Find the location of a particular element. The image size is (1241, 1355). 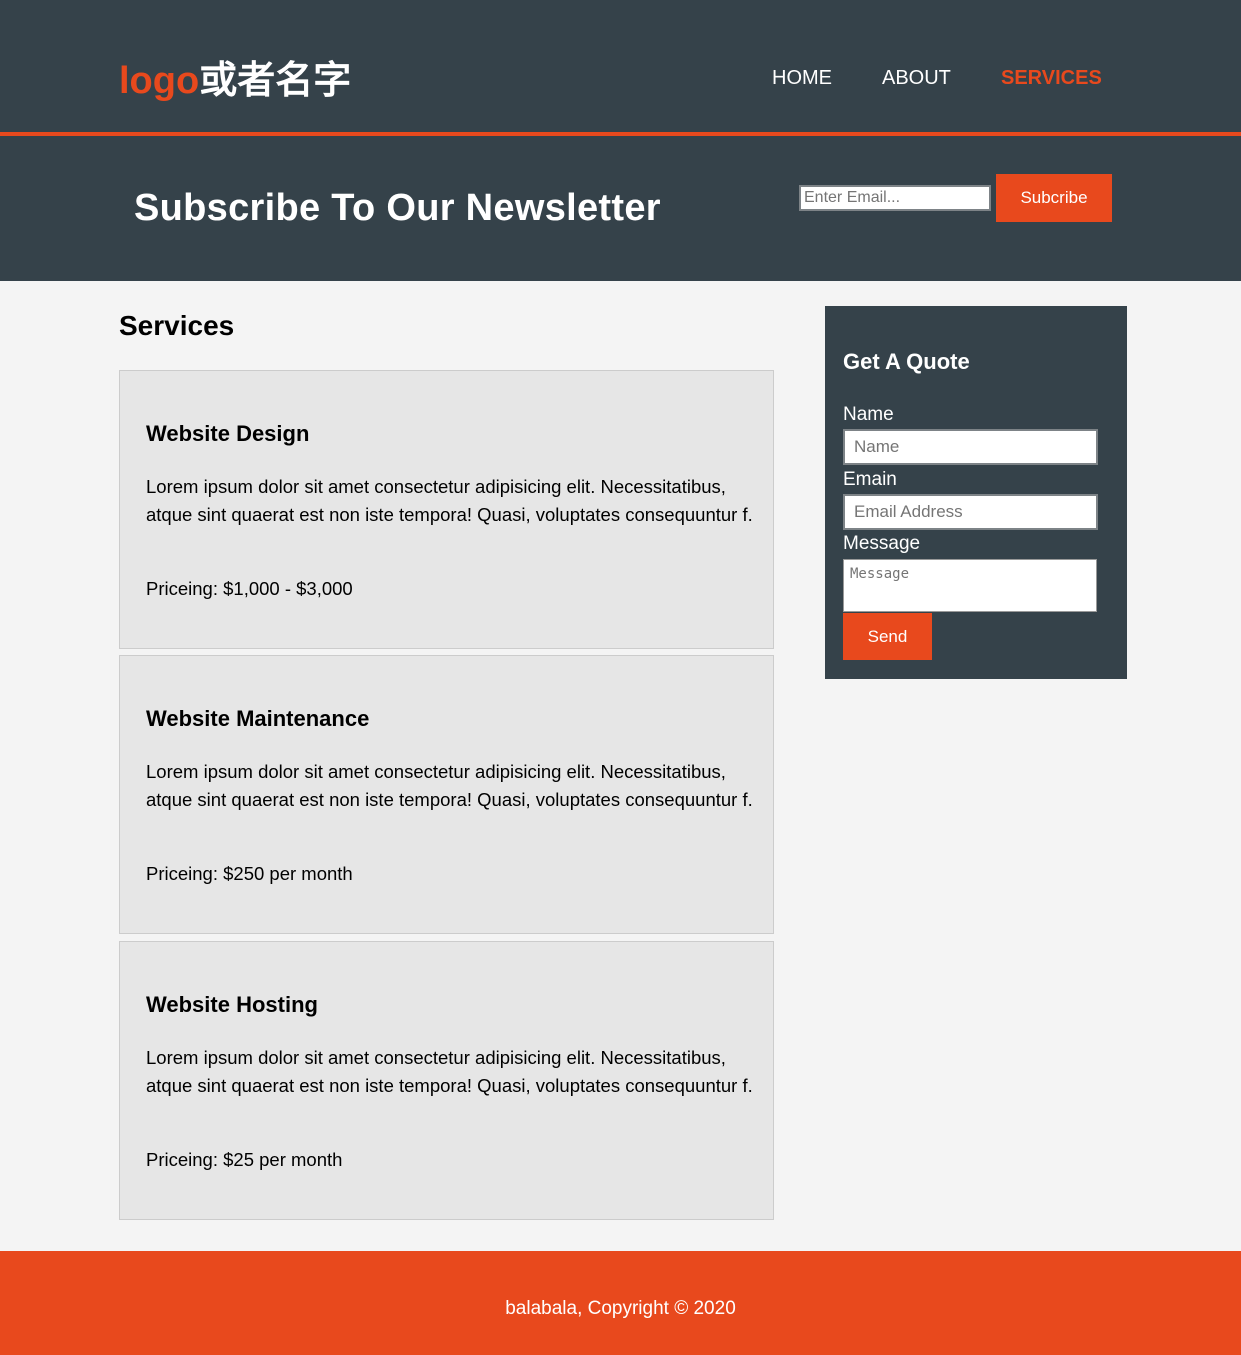

nav-about-link: ABOUT is located at coordinates (916, 78).